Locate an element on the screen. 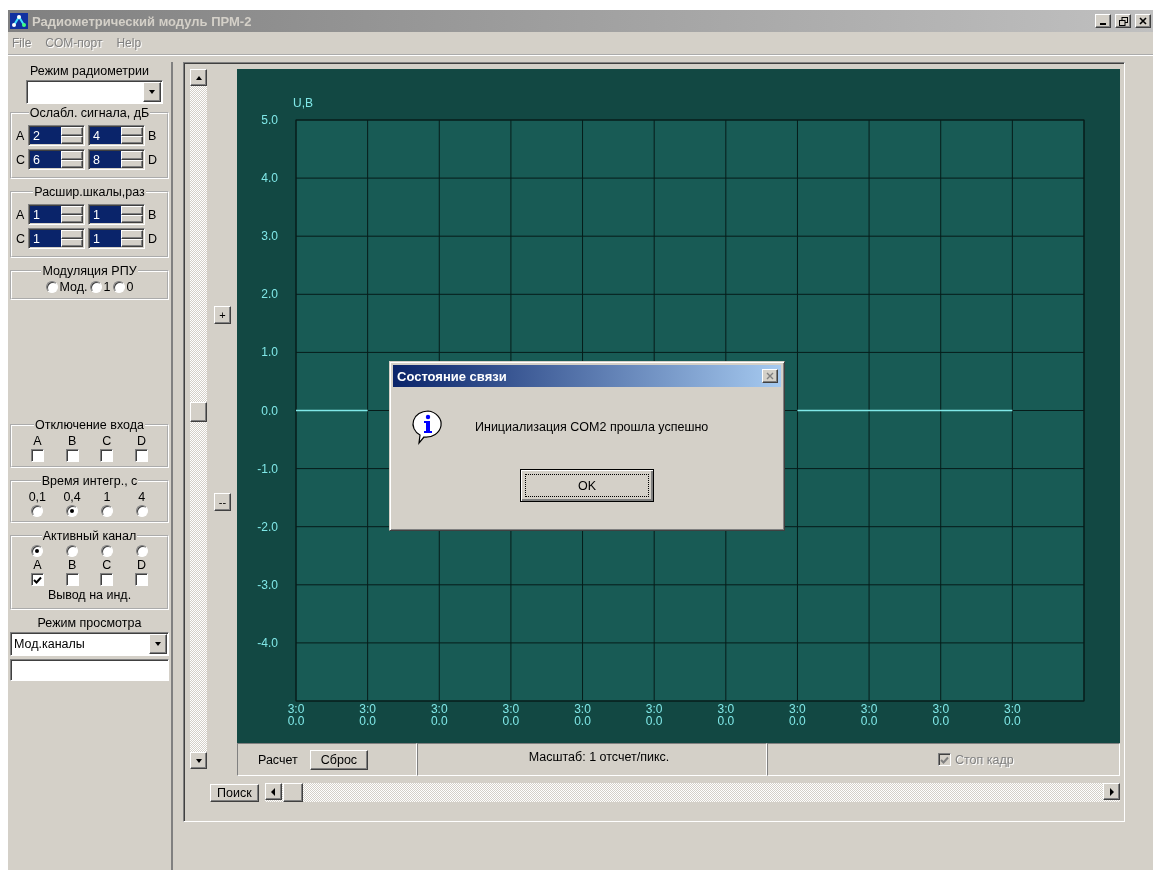 The height and width of the screenshot is (870, 1153). zoom-in-button: + is located at coordinates (222, 315).